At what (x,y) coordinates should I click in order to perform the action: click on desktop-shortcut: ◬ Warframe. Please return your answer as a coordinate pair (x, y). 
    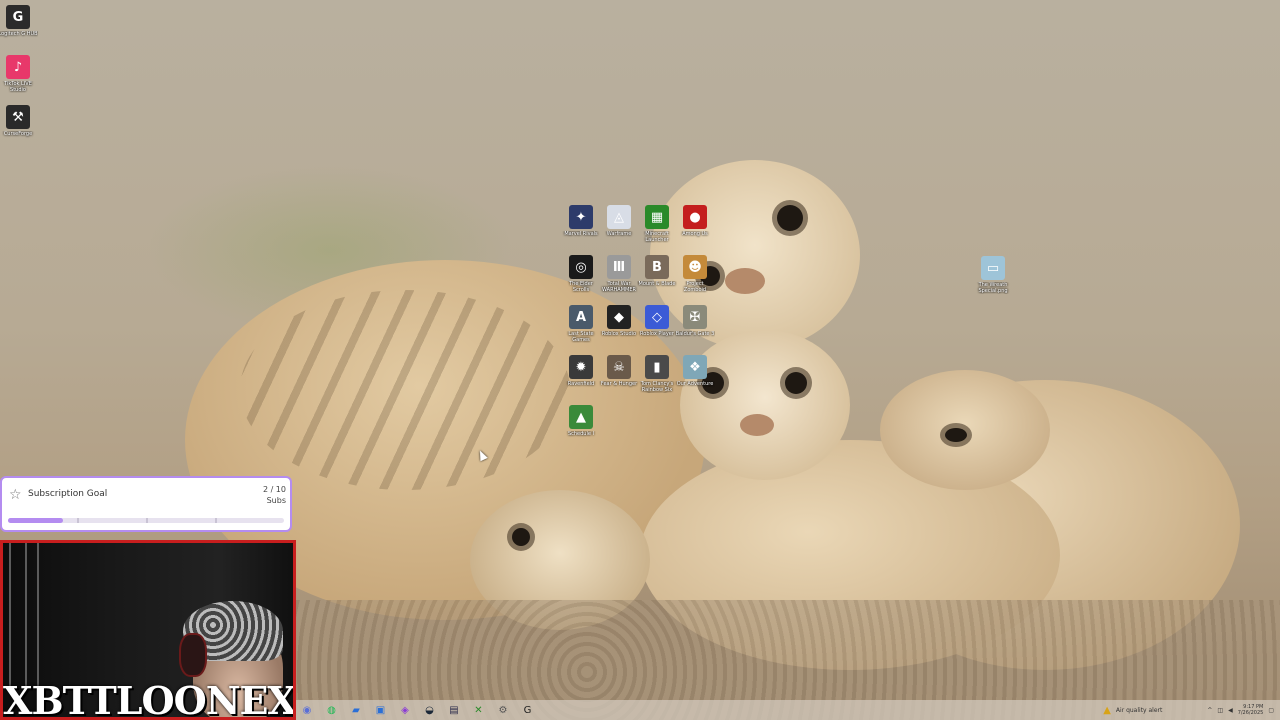
    Looking at the image, I should click on (619, 224).